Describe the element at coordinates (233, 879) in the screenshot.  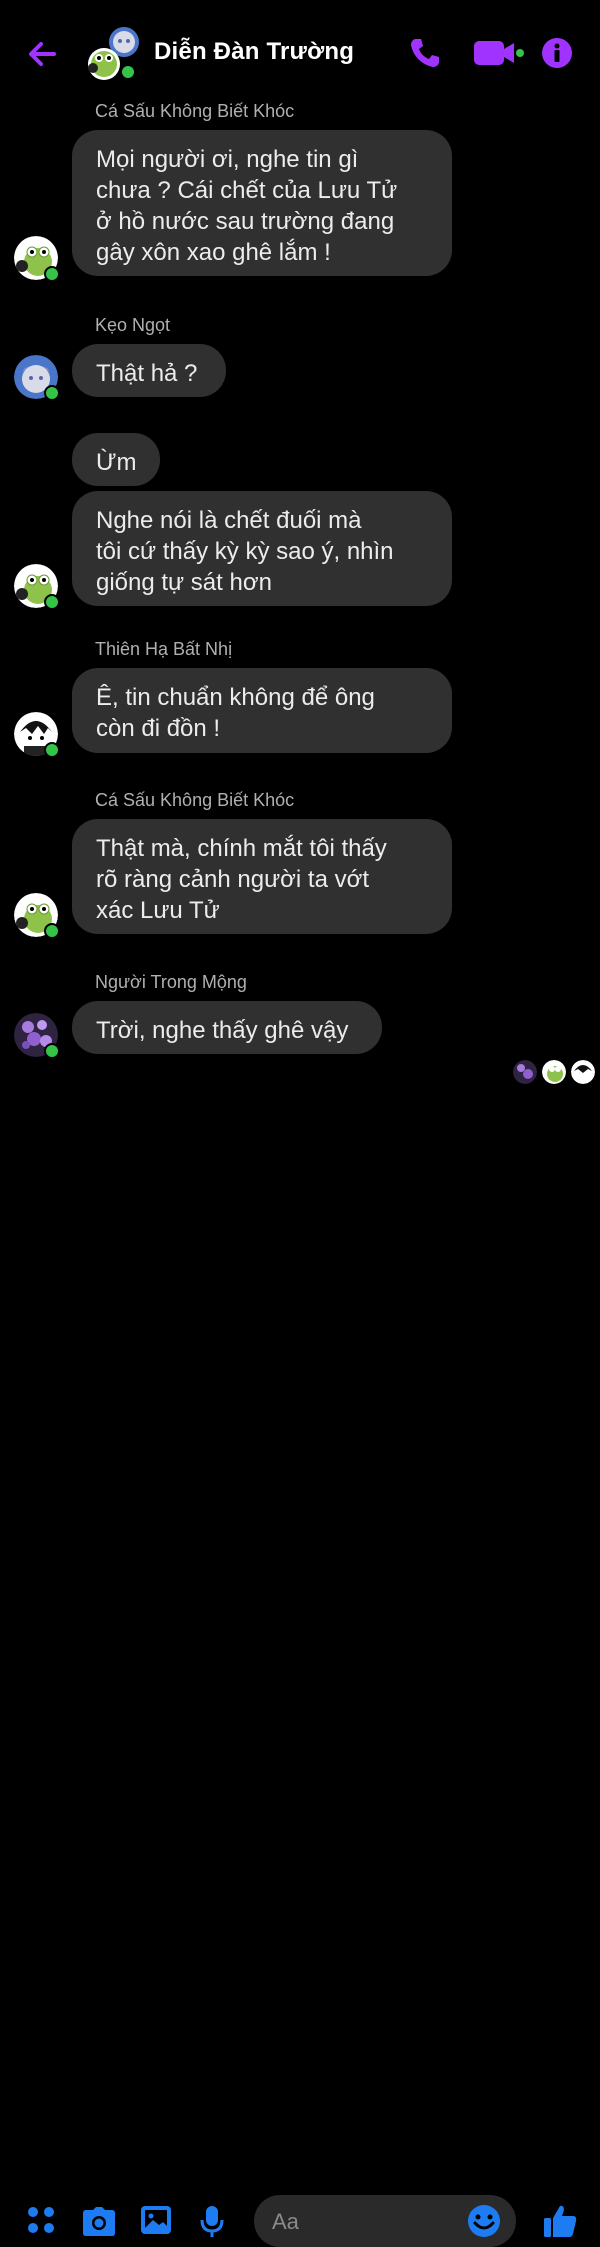
I see `message-line: rõ ràng cảnh người ta vớt` at that location.